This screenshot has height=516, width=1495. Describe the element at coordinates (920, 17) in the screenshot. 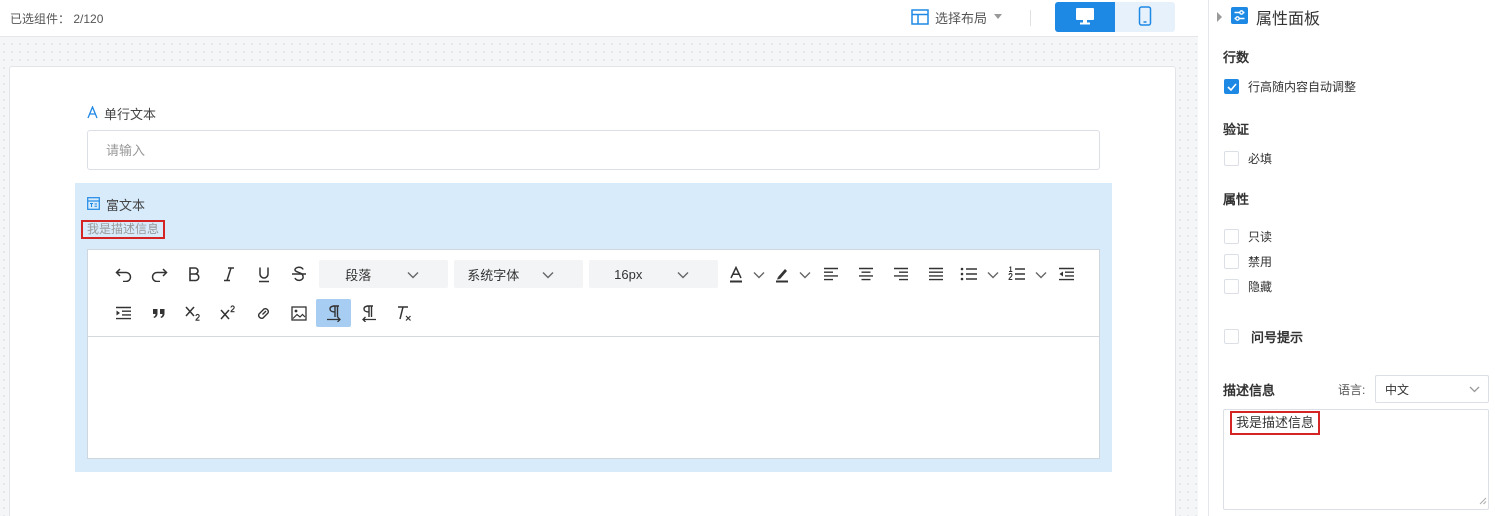

I see `layout-icon` at that location.